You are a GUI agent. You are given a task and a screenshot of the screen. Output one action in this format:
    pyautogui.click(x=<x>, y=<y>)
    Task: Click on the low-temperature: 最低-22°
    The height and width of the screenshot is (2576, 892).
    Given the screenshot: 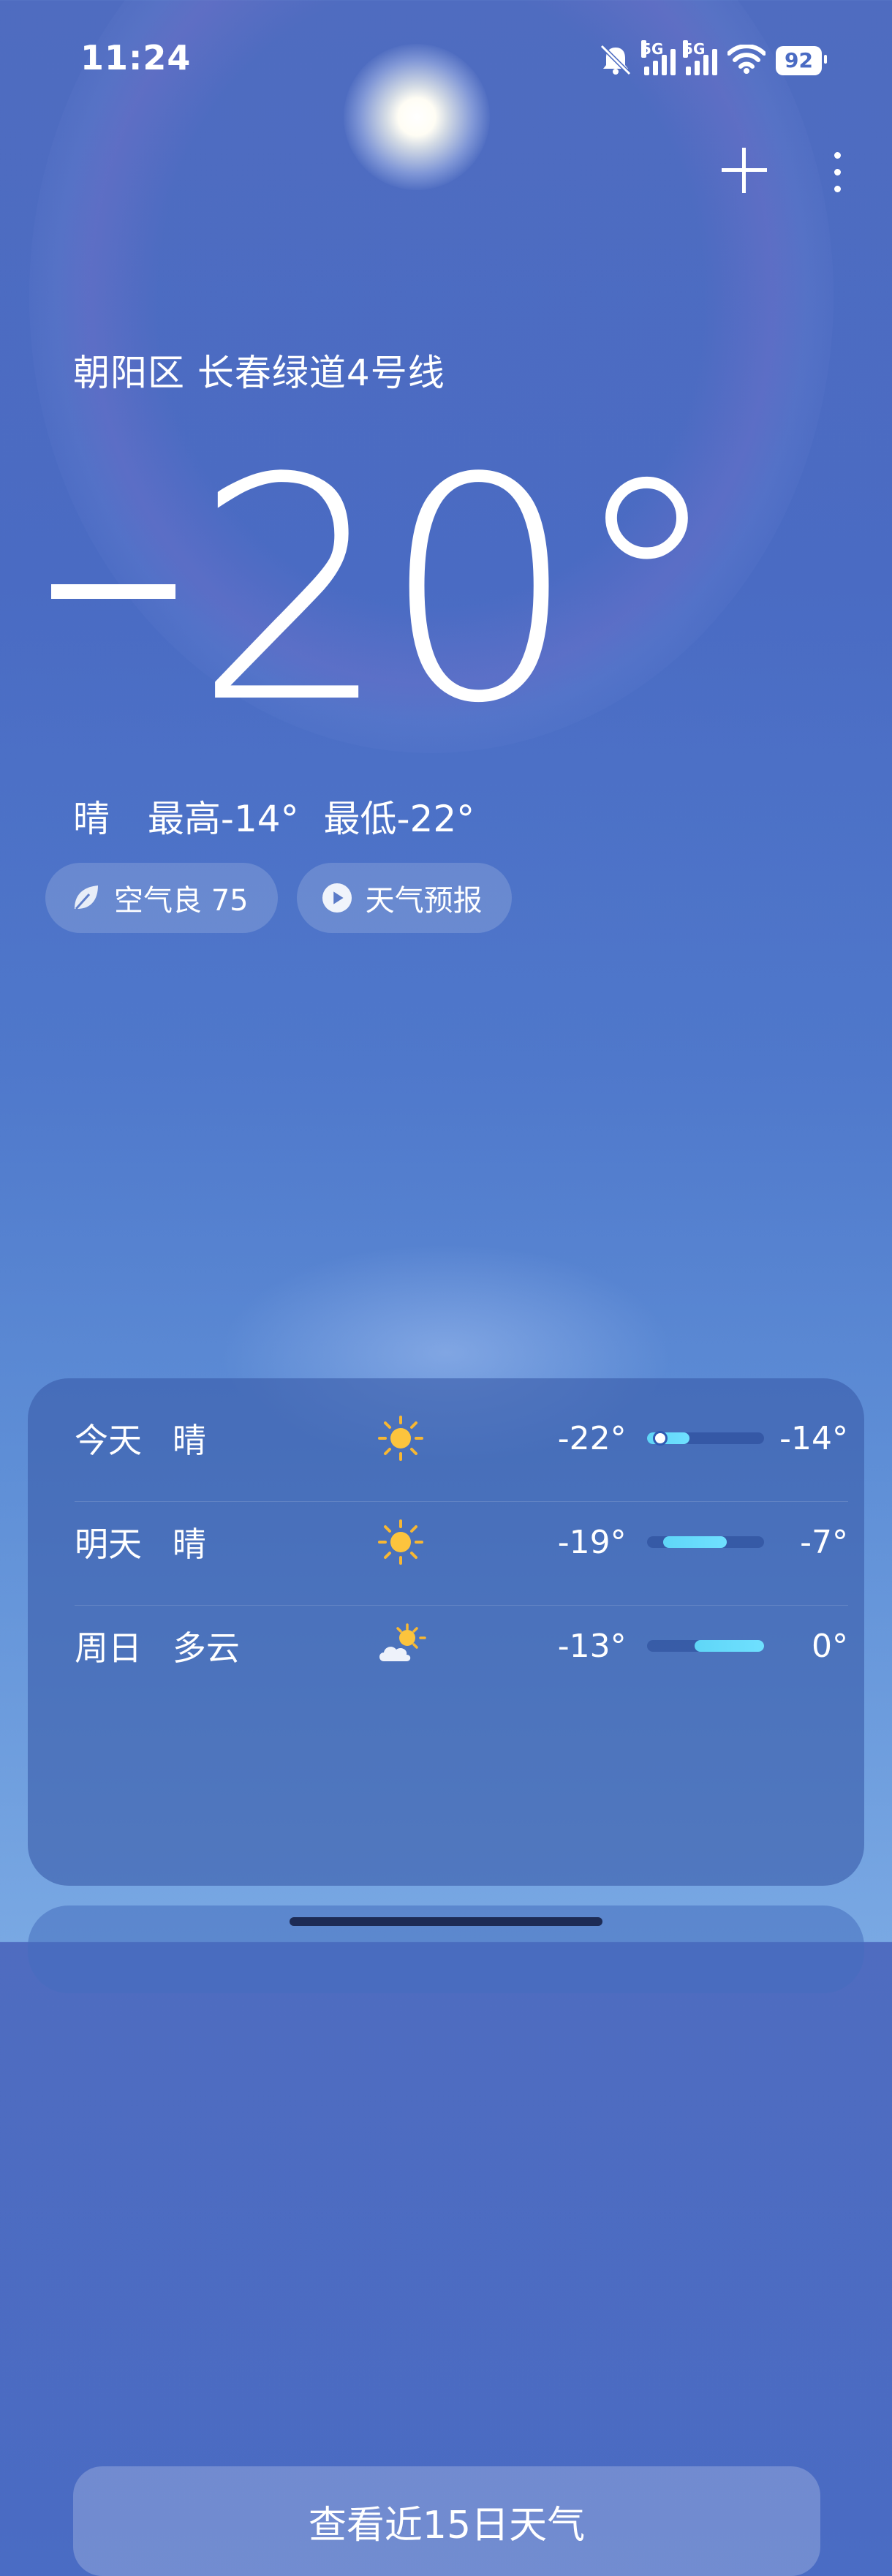 What is the action you would take?
    pyautogui.click(x=399, y=819)
    